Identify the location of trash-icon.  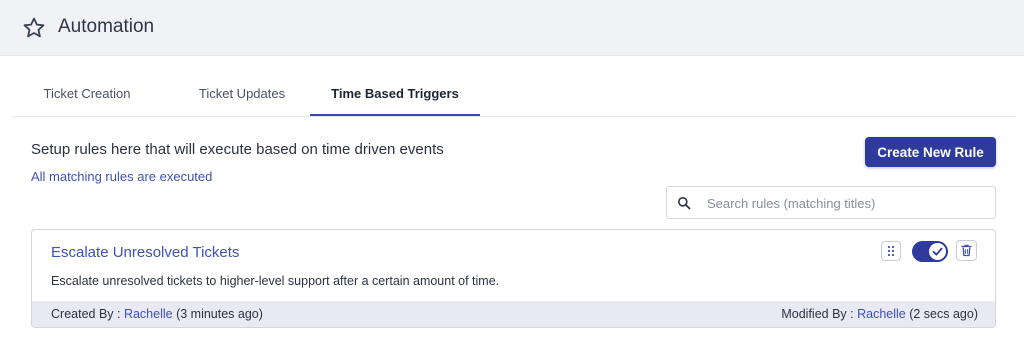
(966, 250).